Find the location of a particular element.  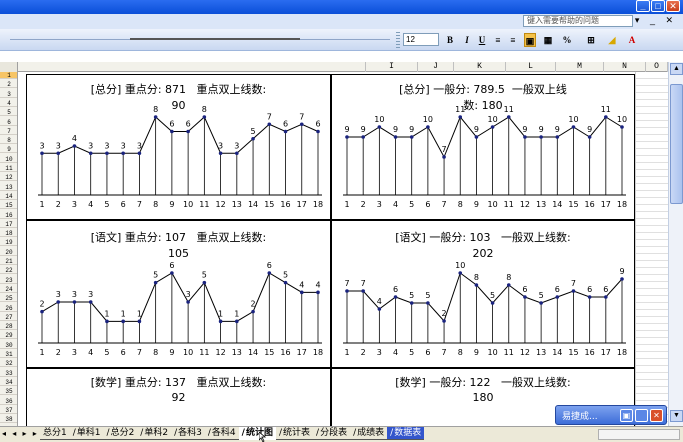

column-header-n: N is located at coordinates (625, 67).